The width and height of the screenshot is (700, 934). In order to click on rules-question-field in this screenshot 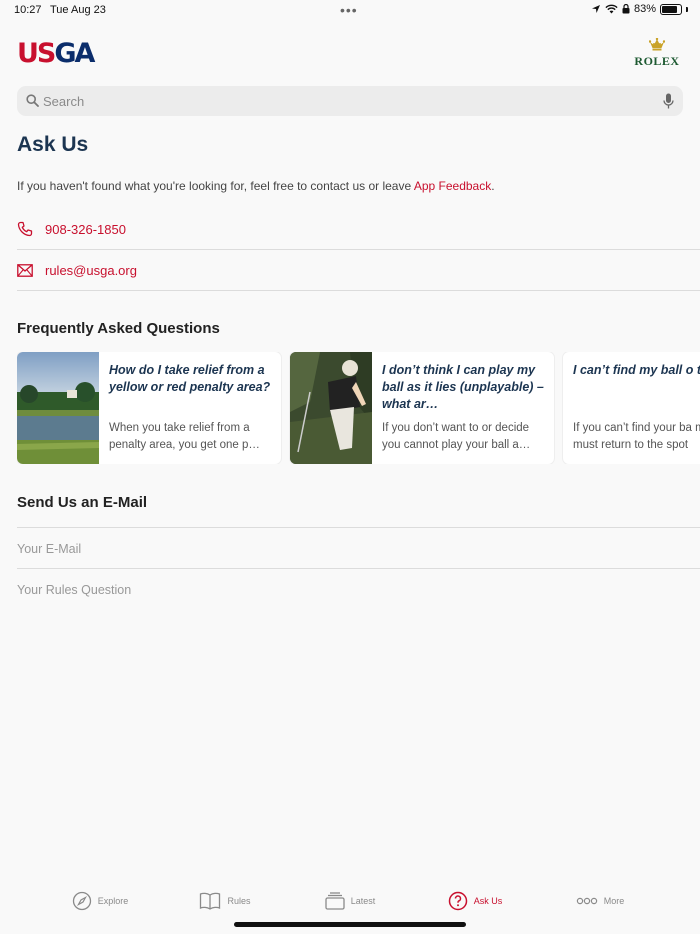, I will do `click(358, 589)`.